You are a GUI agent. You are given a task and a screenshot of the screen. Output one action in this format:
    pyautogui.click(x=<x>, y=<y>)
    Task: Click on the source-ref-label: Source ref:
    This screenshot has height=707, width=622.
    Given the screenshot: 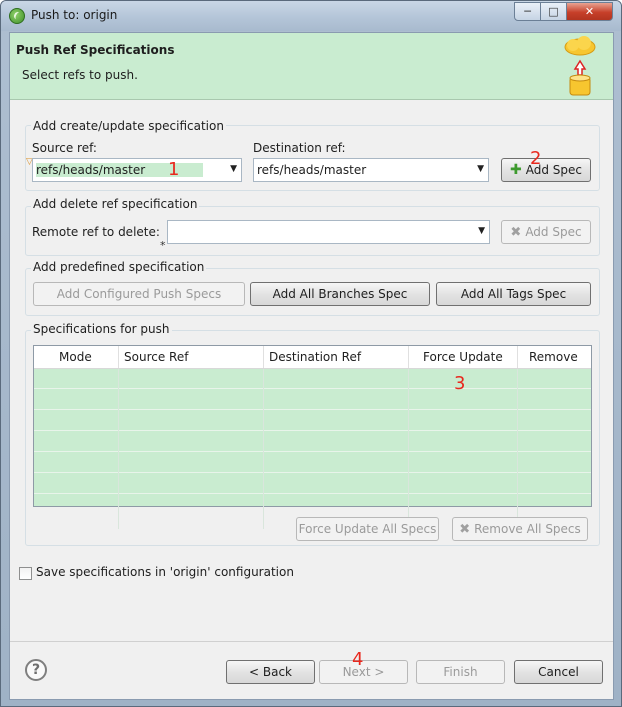 What is the action you would take?
    pyautogui.click(x=64, y=148)
    